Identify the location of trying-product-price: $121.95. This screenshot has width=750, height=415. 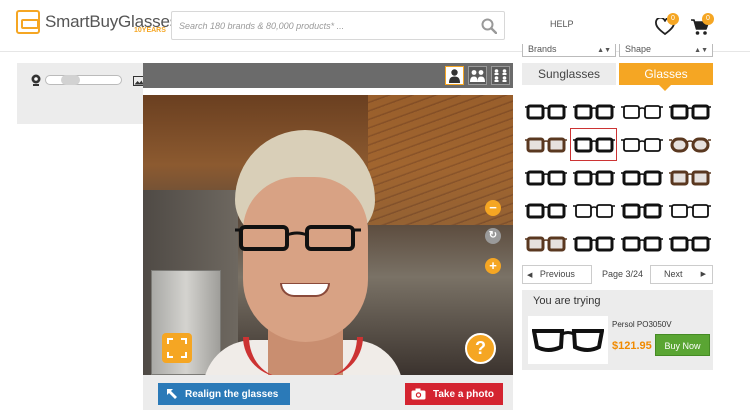
(632, 346).